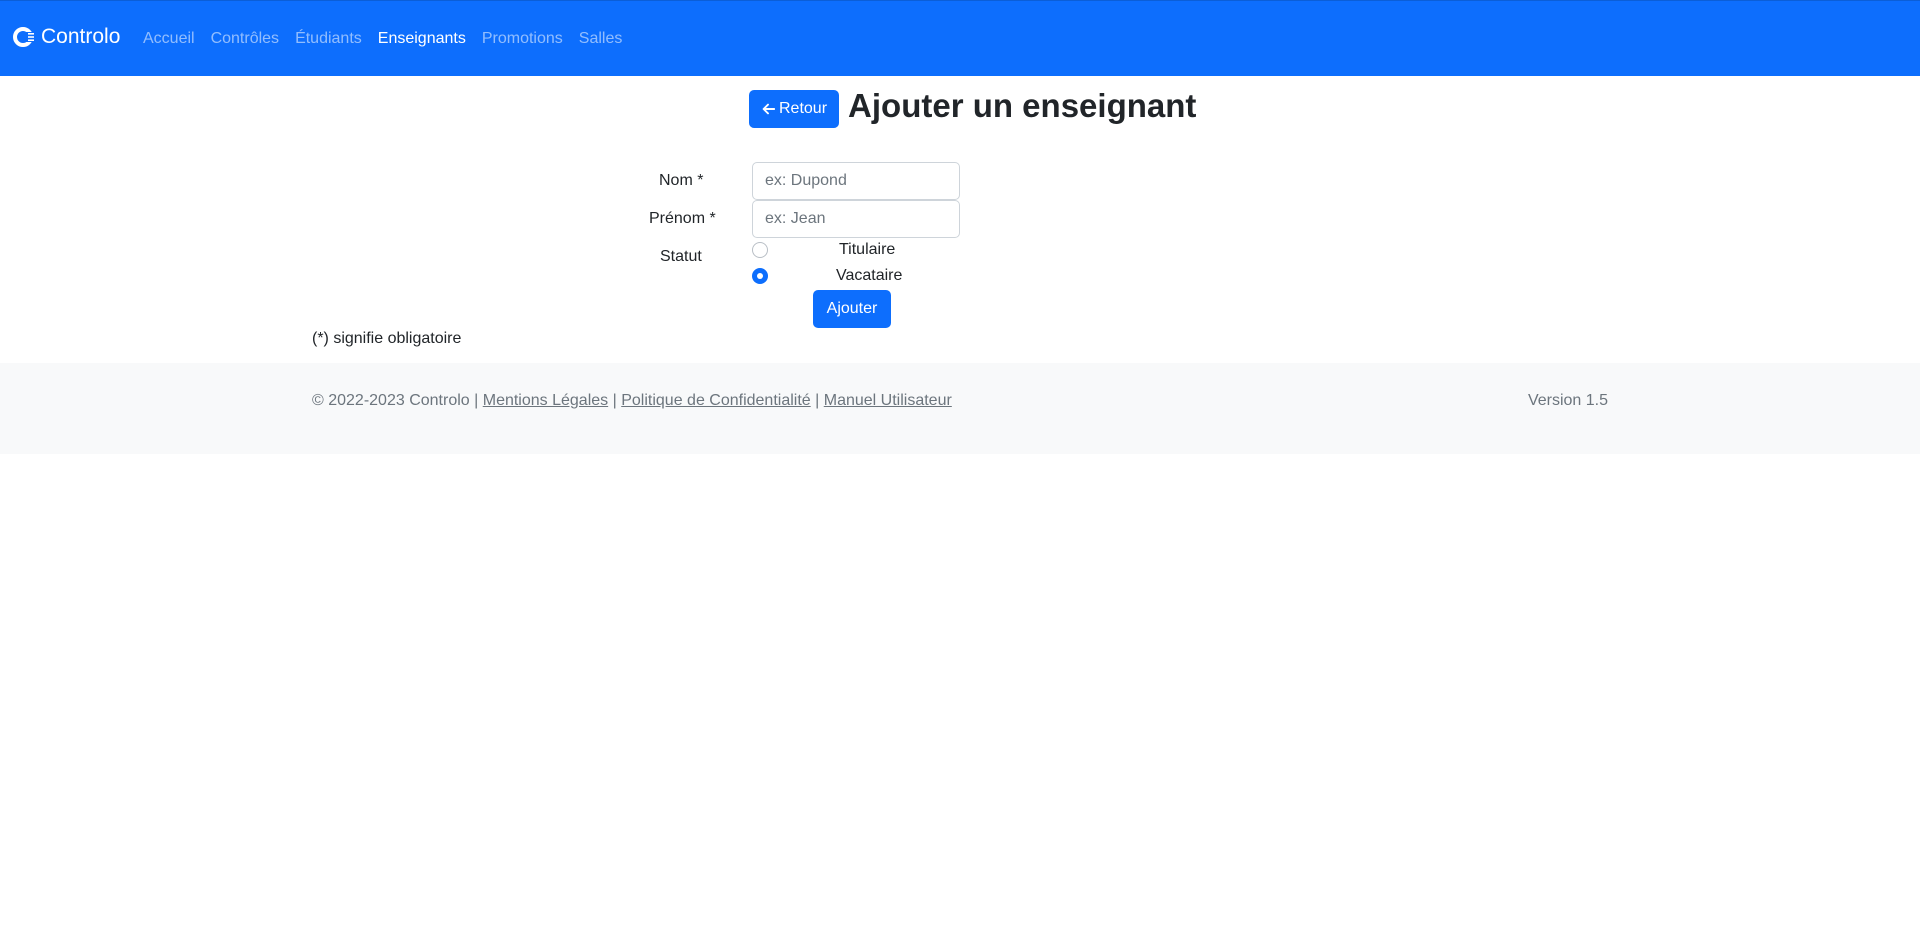 Image resolution: width=1920 pixels, height=938 pixels. Describe the element at coordinates (760, 250) in the screenshot. I see `radio-titulaire` at that location.